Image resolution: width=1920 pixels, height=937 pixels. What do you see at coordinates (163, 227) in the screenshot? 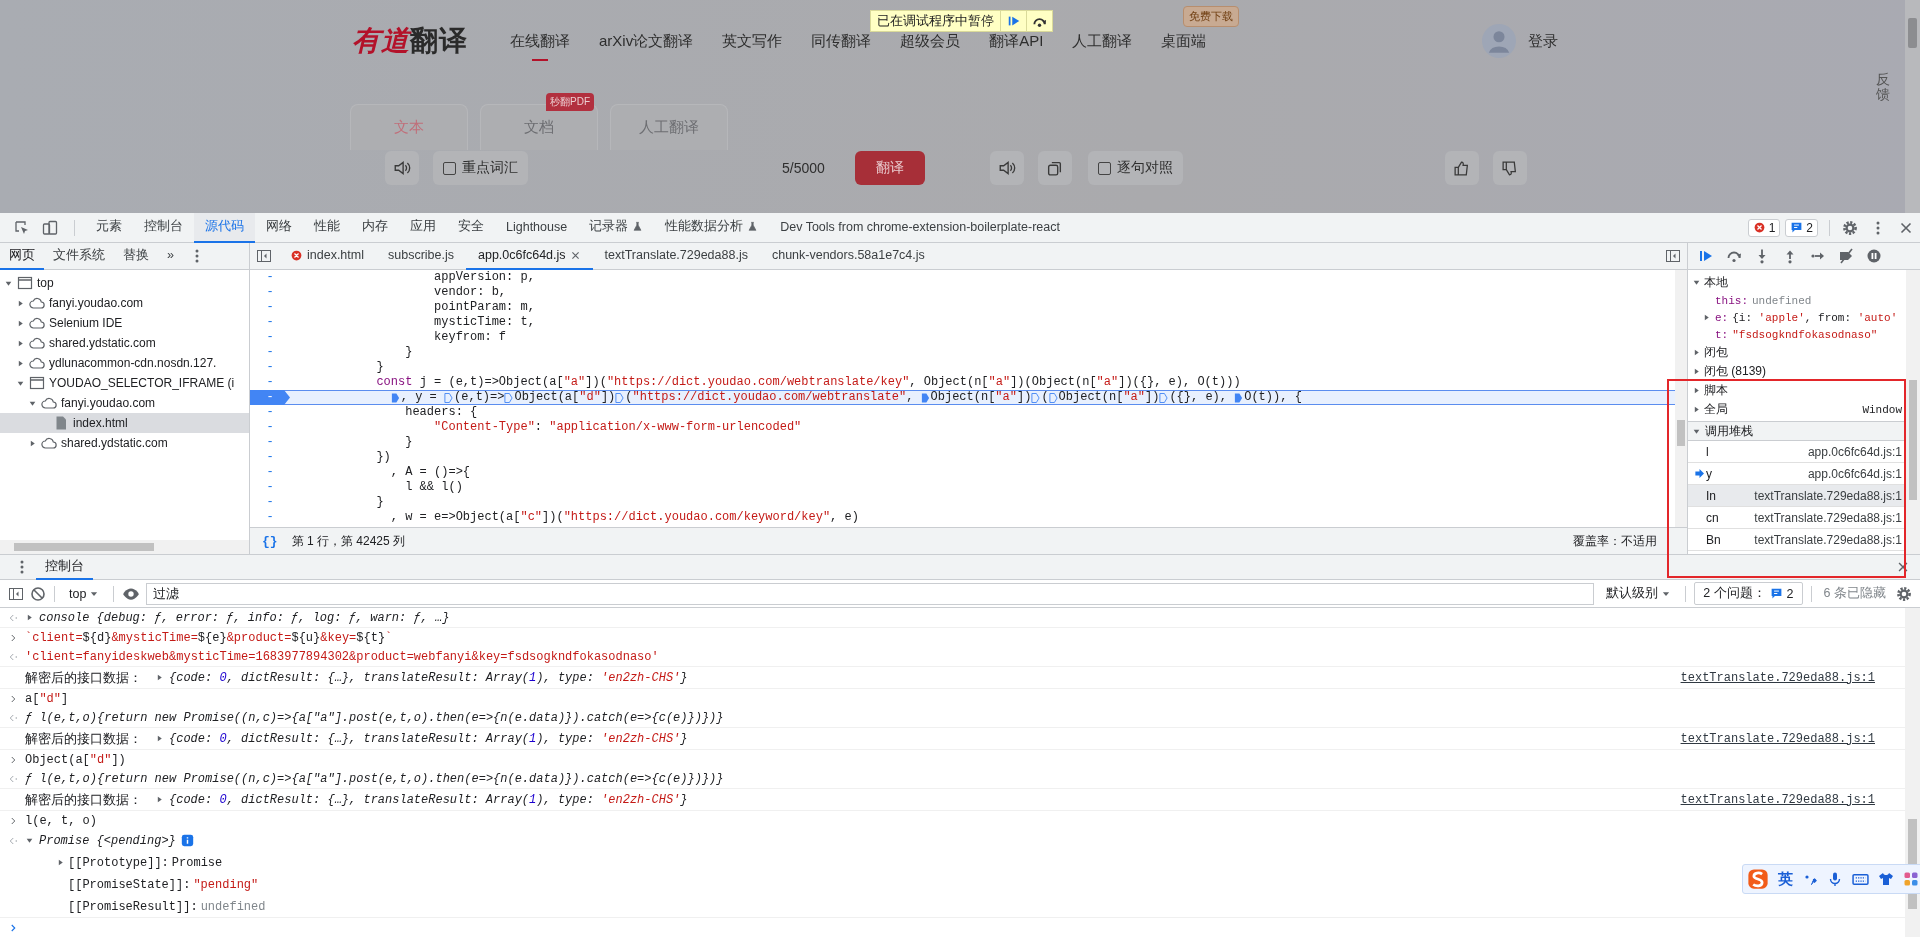
I see `devtools-tab: 控制台` at bounding box center [163, 227].